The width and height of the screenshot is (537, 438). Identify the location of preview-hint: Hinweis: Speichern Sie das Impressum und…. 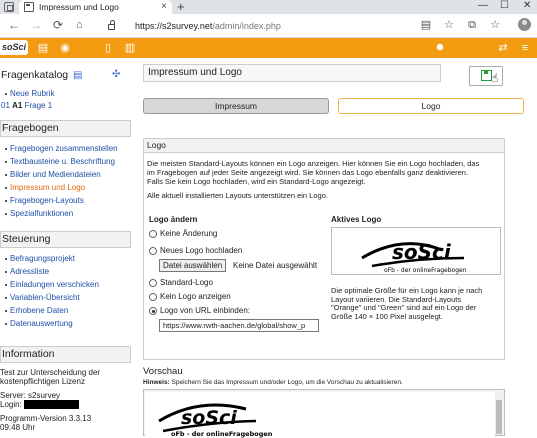
(273, 382).